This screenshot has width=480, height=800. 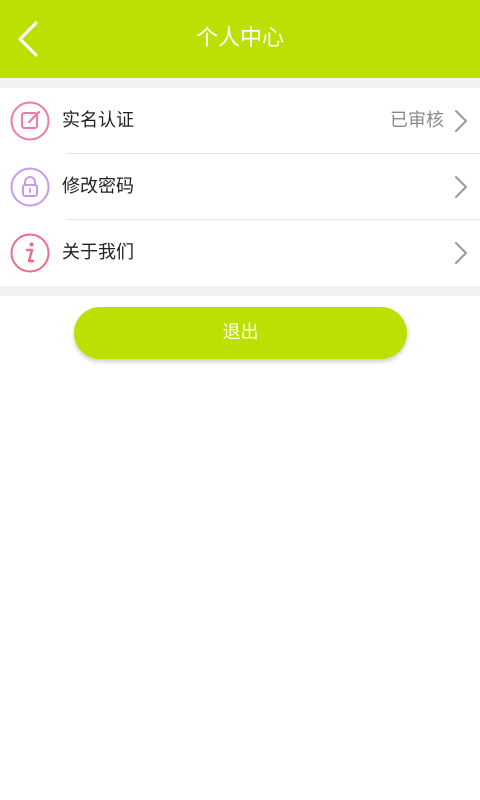 What do you see at coordinates (417, 120) in the screenshot?
I see `status-value: 已审核` at bounding box center [417, 120].